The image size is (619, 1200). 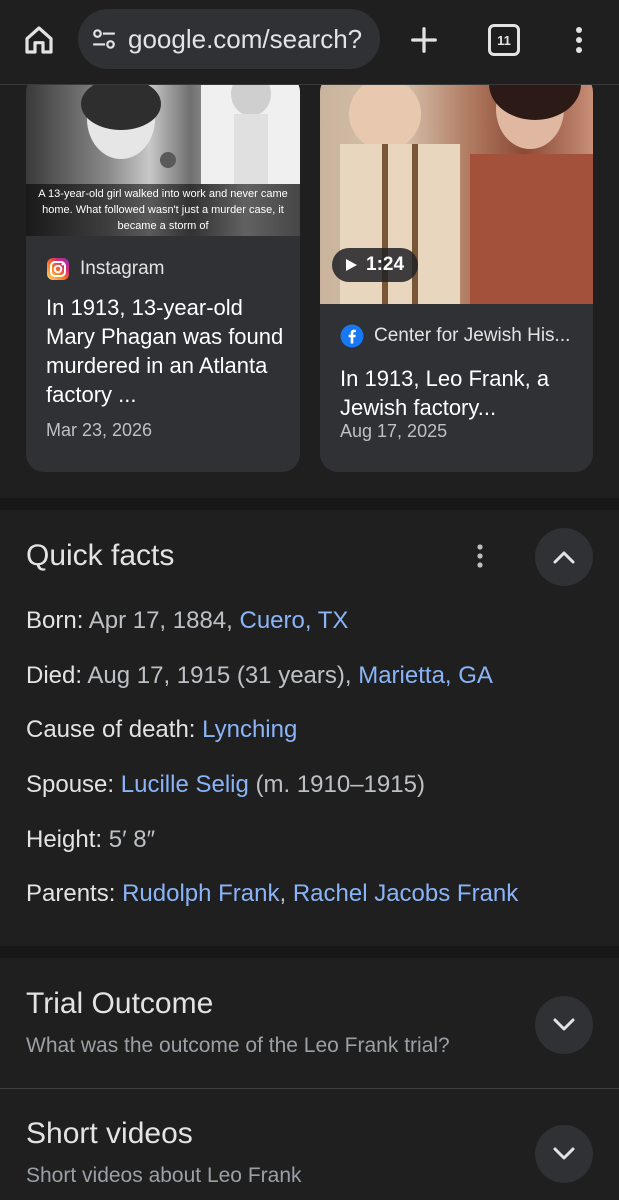 I want to click on card-thumbnail: 1:24, so click(x=456, y=189).